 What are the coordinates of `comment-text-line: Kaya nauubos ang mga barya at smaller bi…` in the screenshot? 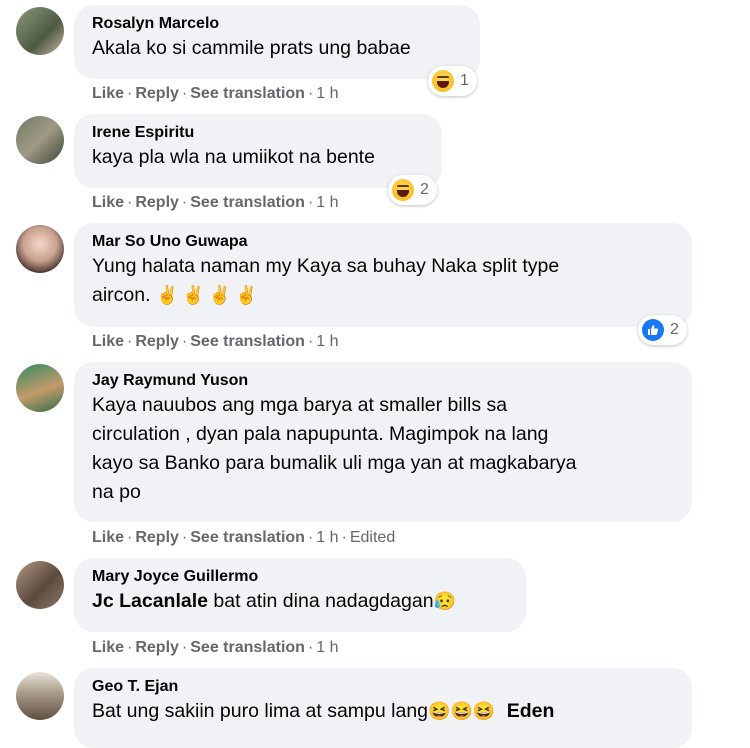 It's located at (300, 405).